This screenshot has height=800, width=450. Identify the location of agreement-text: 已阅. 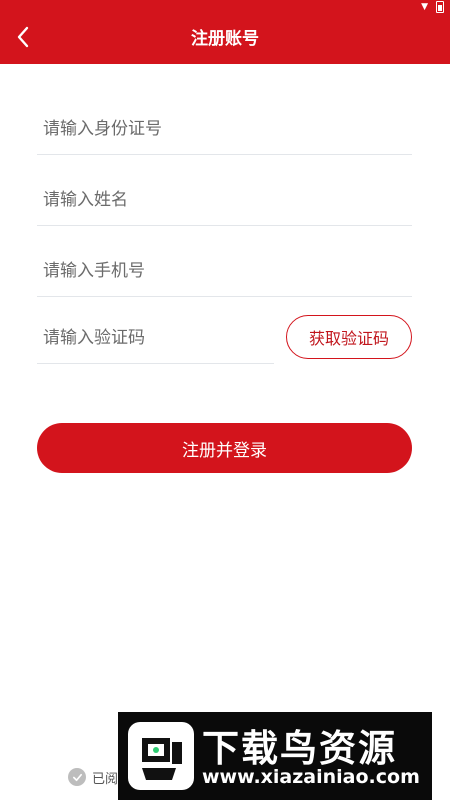
(105, 779).